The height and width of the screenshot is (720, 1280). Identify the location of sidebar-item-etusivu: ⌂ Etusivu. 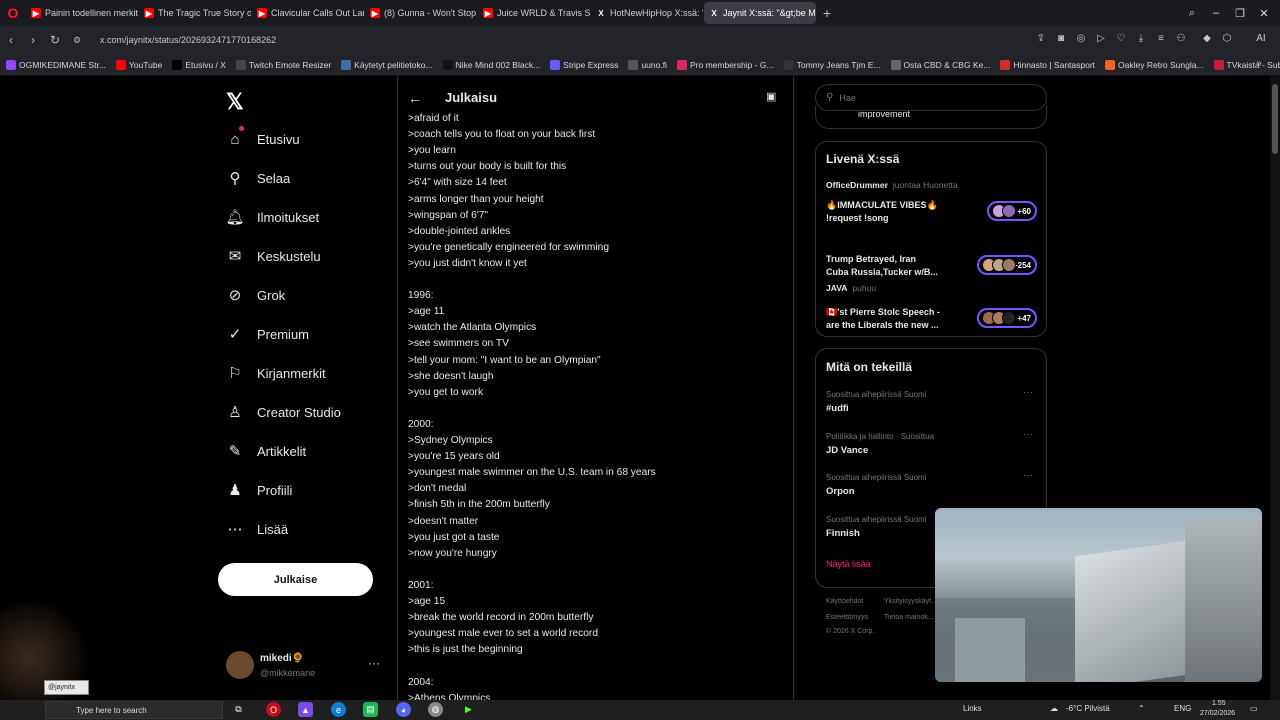
(262, 139).